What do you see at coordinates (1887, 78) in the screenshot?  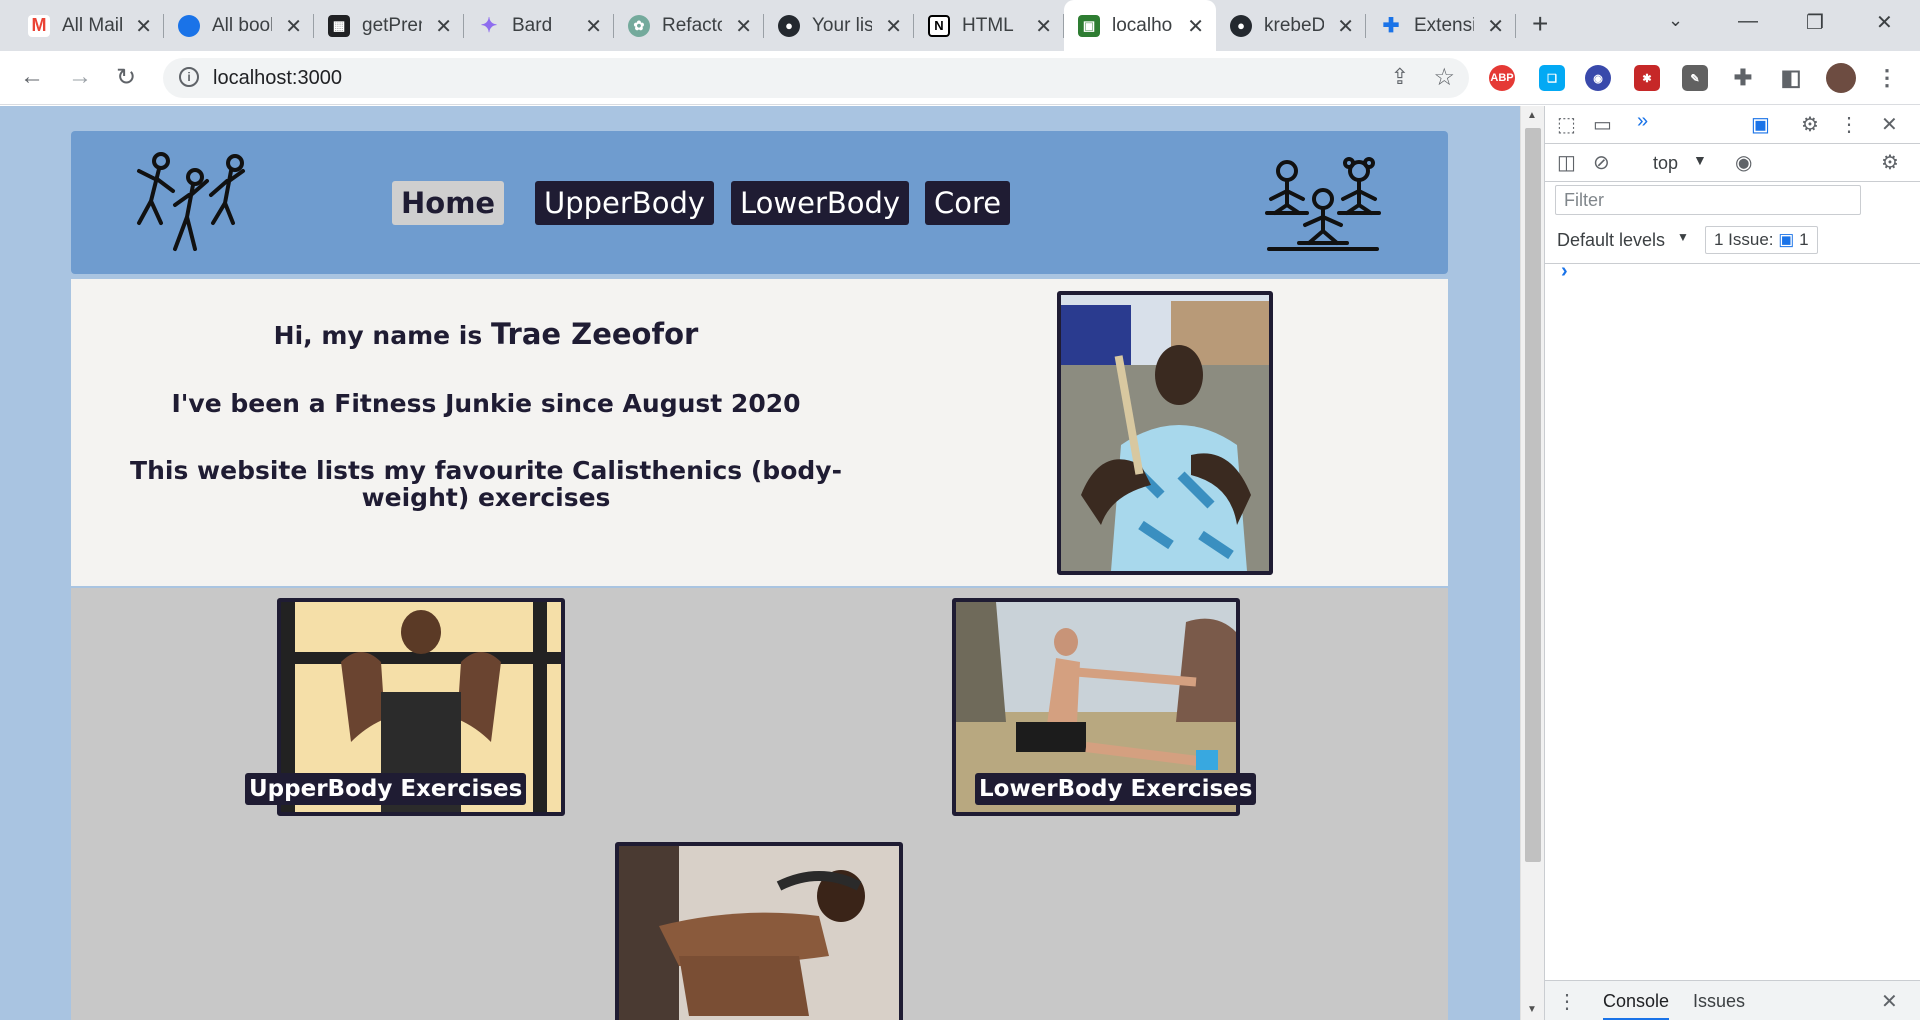 I see `browser-menu-icon: ⋮` at bounding box center [1887, 78].